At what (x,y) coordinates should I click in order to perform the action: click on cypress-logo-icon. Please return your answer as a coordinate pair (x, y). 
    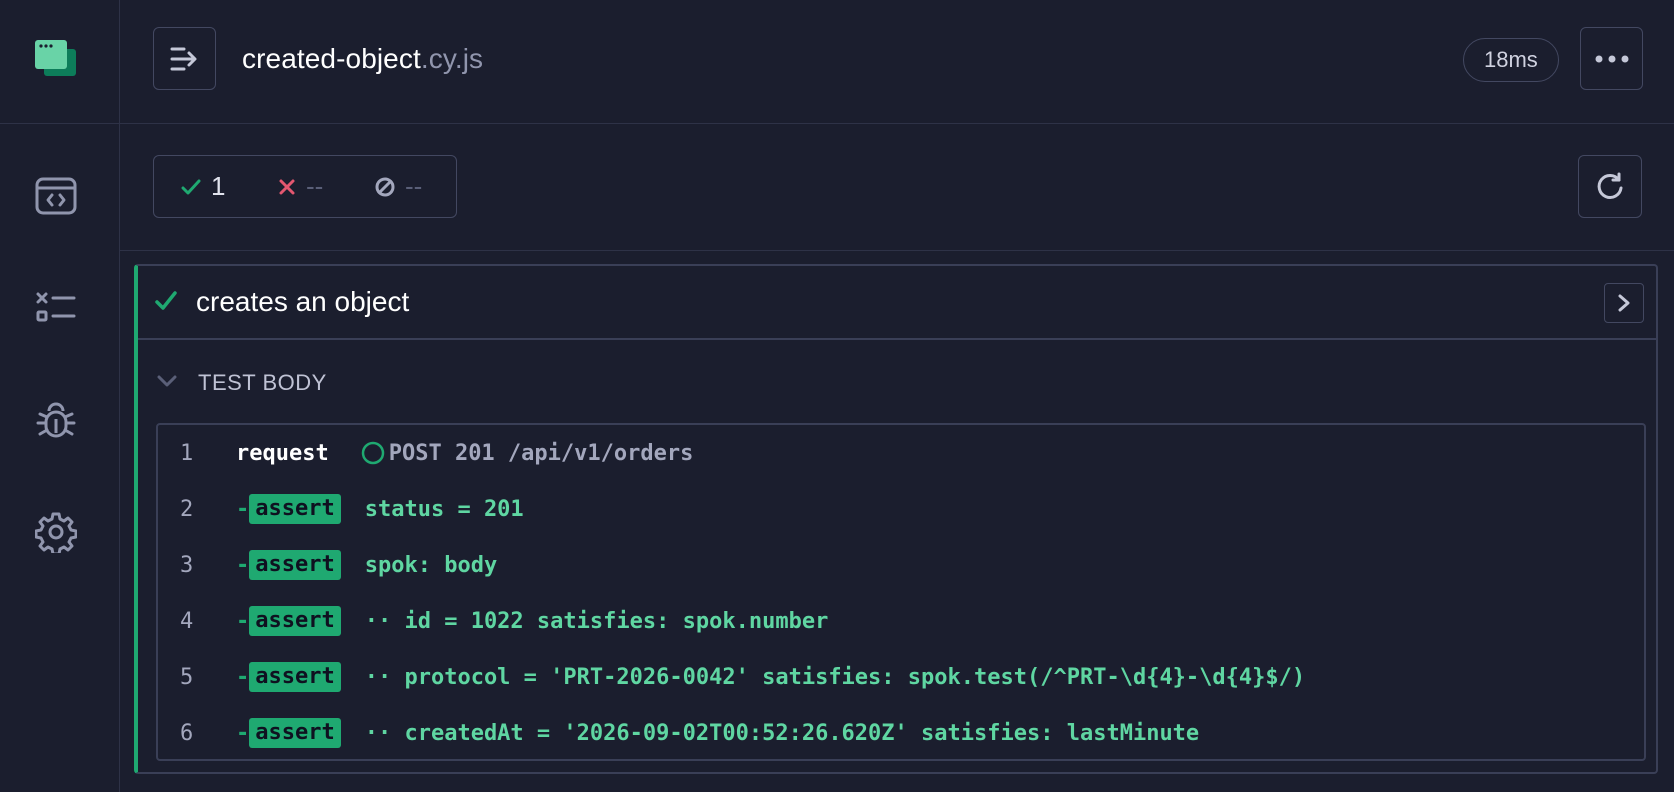
    Looking at the image, I should click on (56, 59).